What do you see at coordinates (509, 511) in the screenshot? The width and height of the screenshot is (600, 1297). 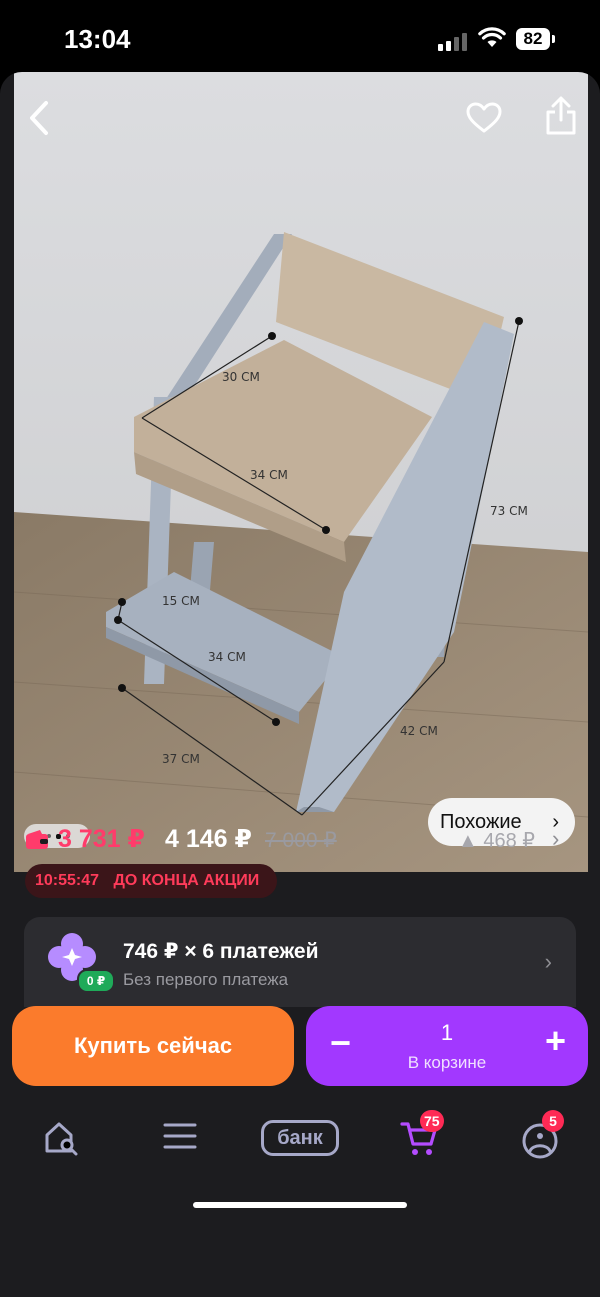 I see `dimension-label: 73 CM` at bounding box center [509, 511].